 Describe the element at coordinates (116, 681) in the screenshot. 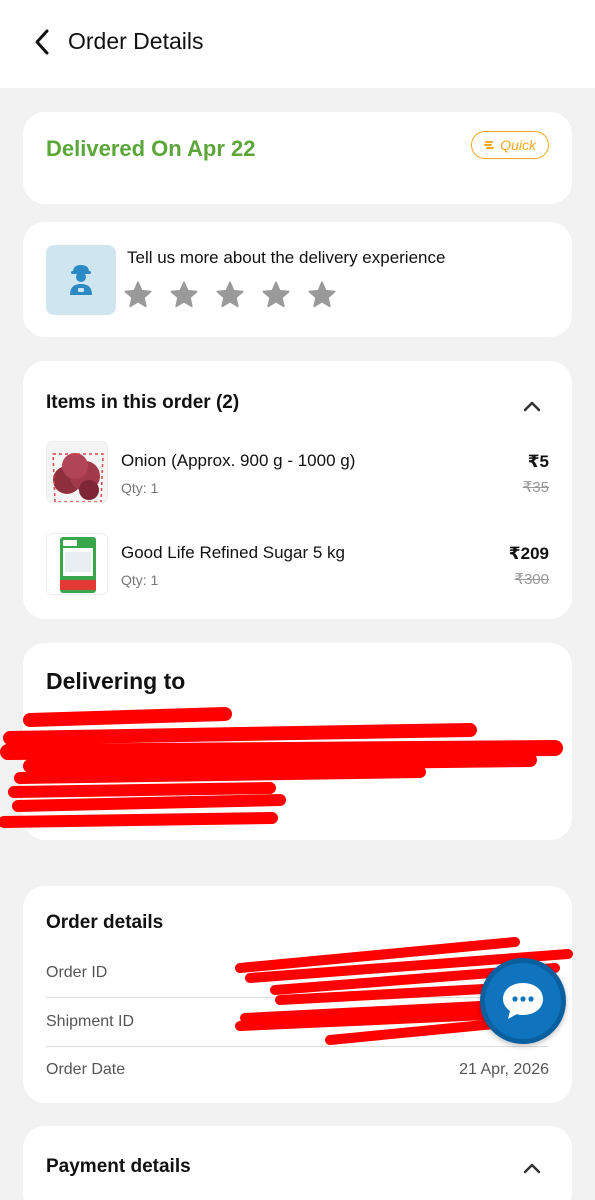

I see `delivering-to-title: Delivering to` at that location.